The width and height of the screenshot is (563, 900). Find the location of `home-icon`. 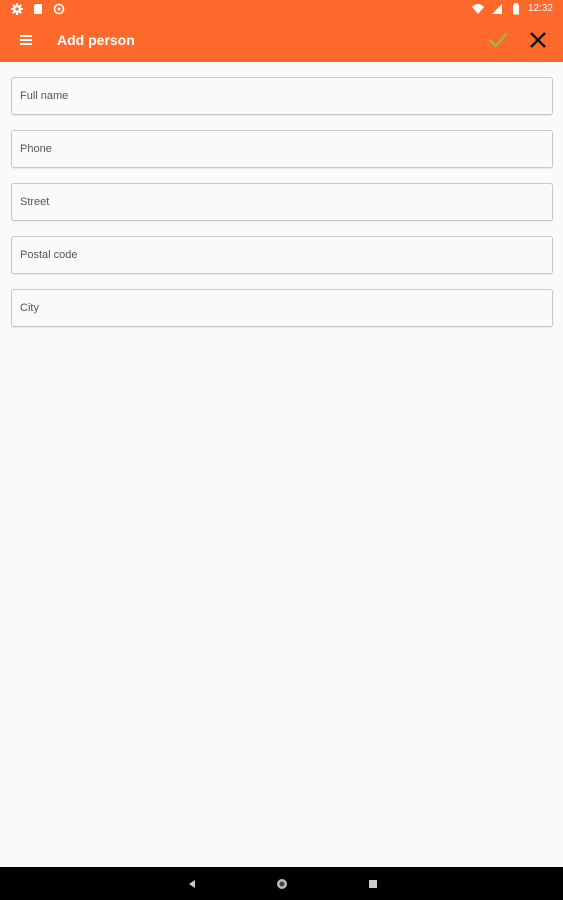

home-icon is located at coordinates (282, 884).